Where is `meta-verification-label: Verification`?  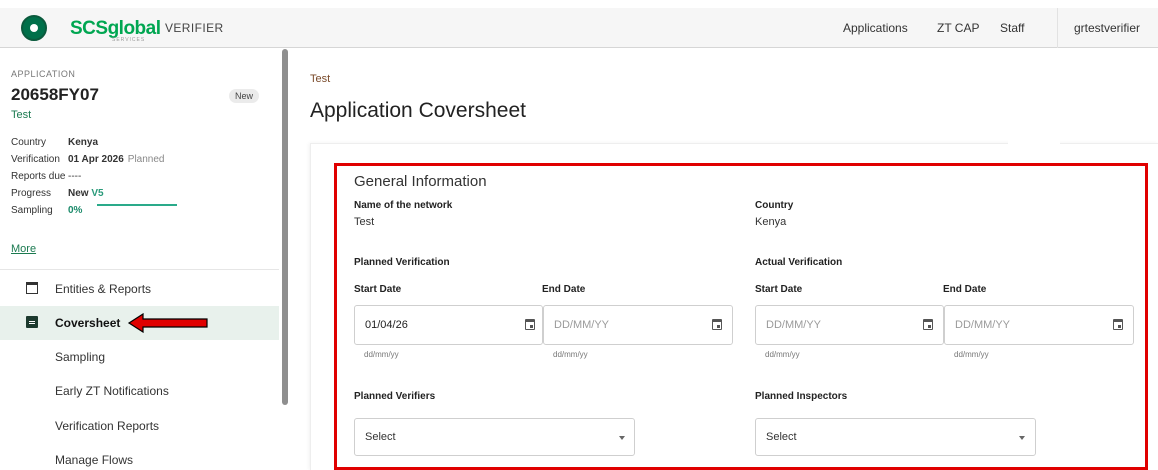
meta-verification-label: Verification is located at coordinates (35, 159).